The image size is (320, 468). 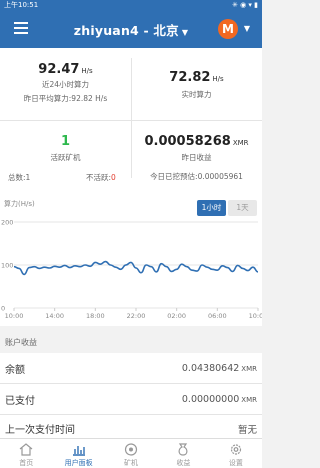 What do you see at coordinates (218, 79) in the screenshot?
I see `realtime-hashrate-unit: H/s` at bounding box center [218, 79].